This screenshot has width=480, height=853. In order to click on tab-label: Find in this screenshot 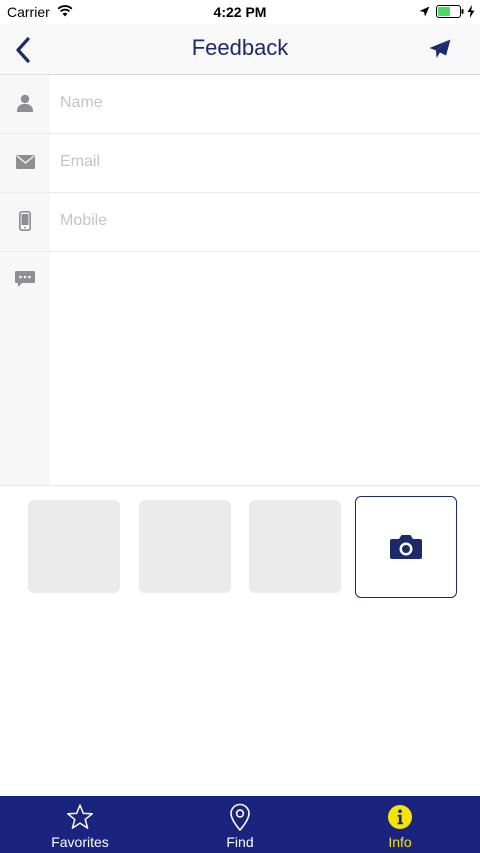, I will do `click(240, 842)`.